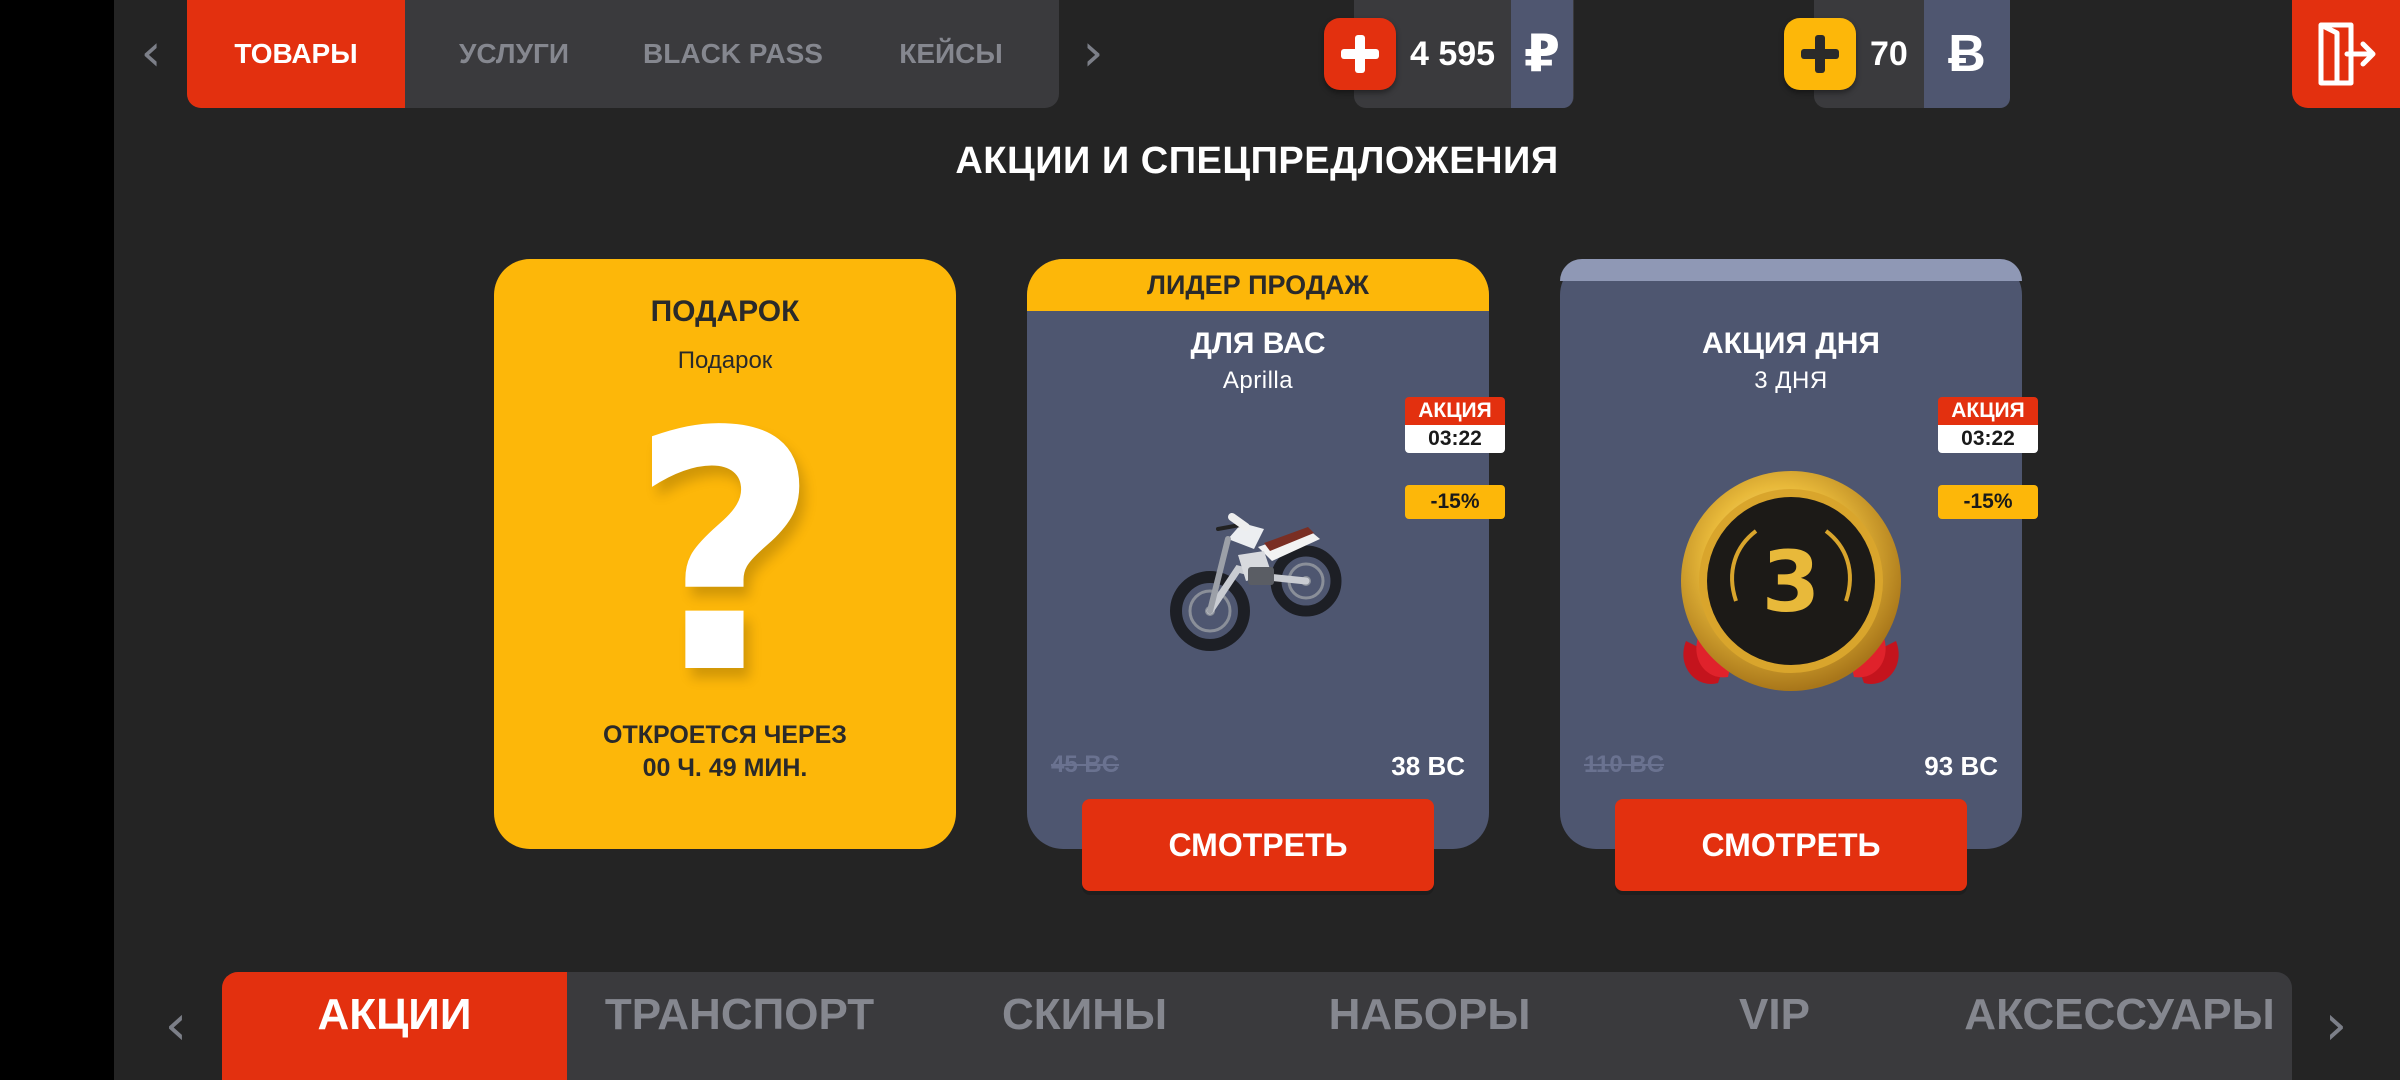 Image resolution: width=2400 pixels, height=1080 pixels. I want to click on offer-subtitle: 3 ДНЯ, so click(1791, 380).